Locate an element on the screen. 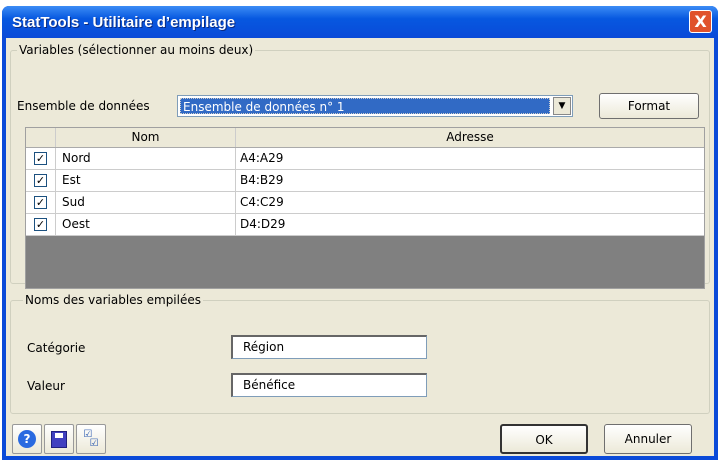  row-address: B4:B29 is located at coordinates (262, 180).